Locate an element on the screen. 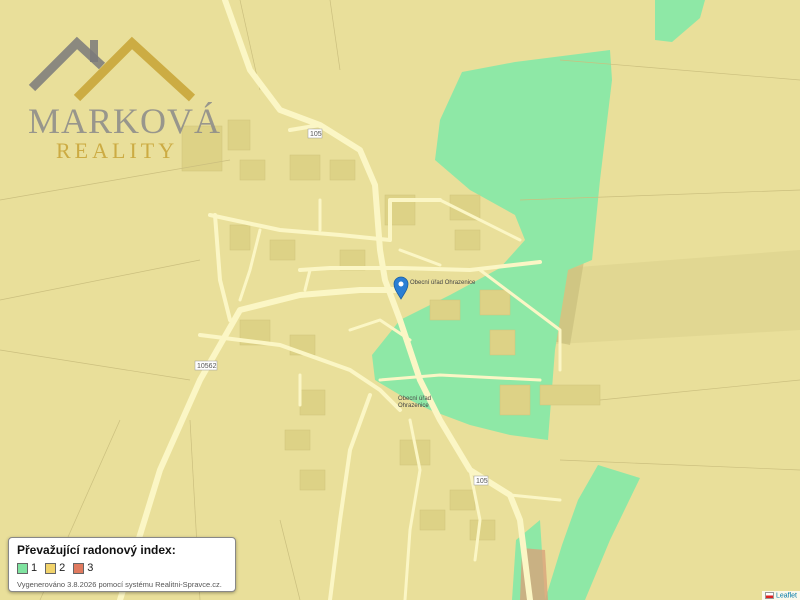  legend-label-1: 1 is located at coordinates (34, 568).